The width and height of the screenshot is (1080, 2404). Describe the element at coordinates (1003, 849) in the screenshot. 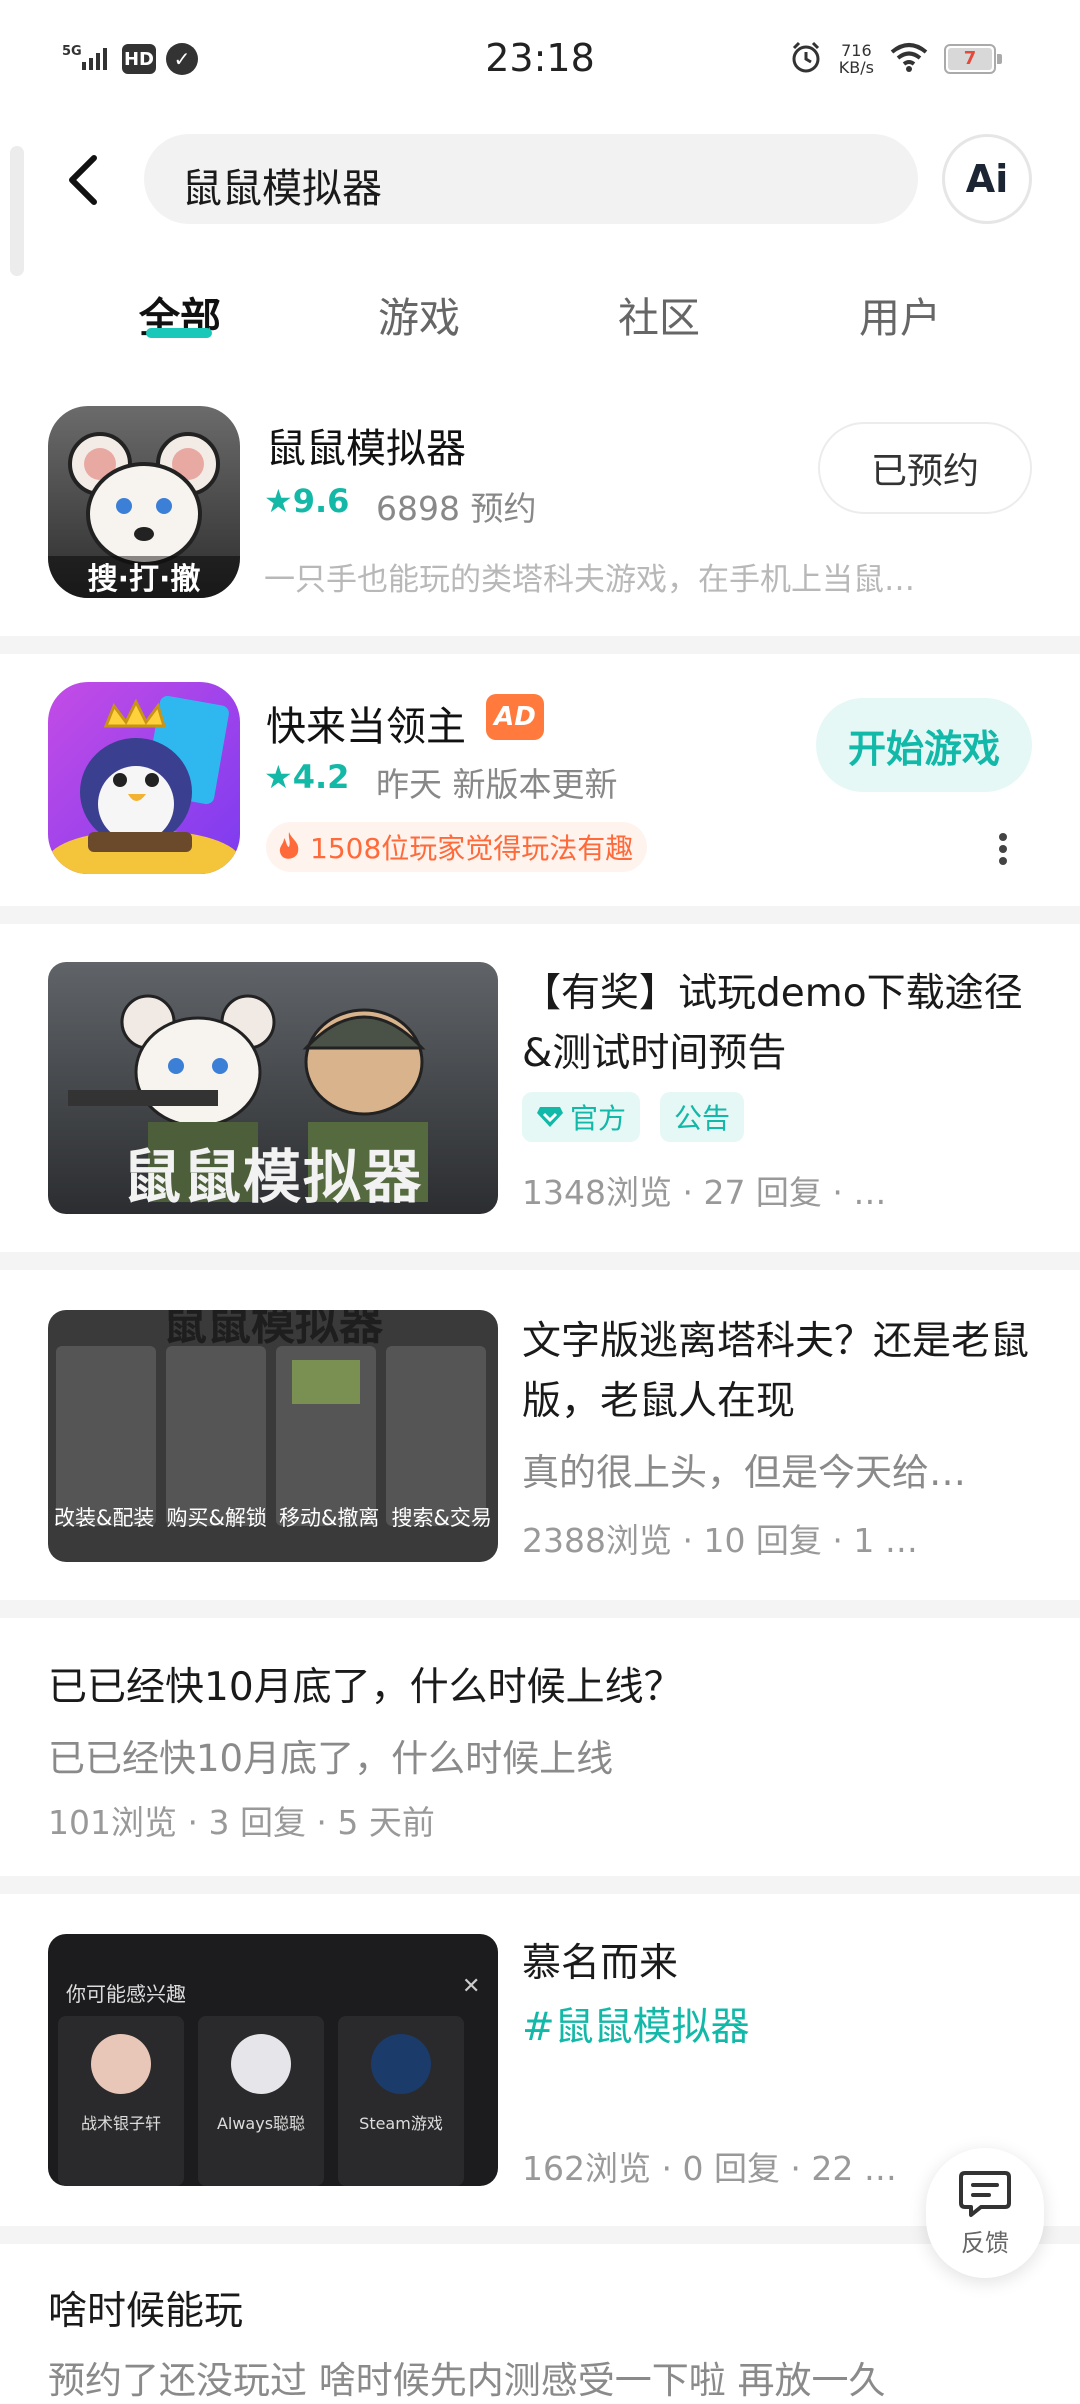

I see `more-options-icon` at that location.